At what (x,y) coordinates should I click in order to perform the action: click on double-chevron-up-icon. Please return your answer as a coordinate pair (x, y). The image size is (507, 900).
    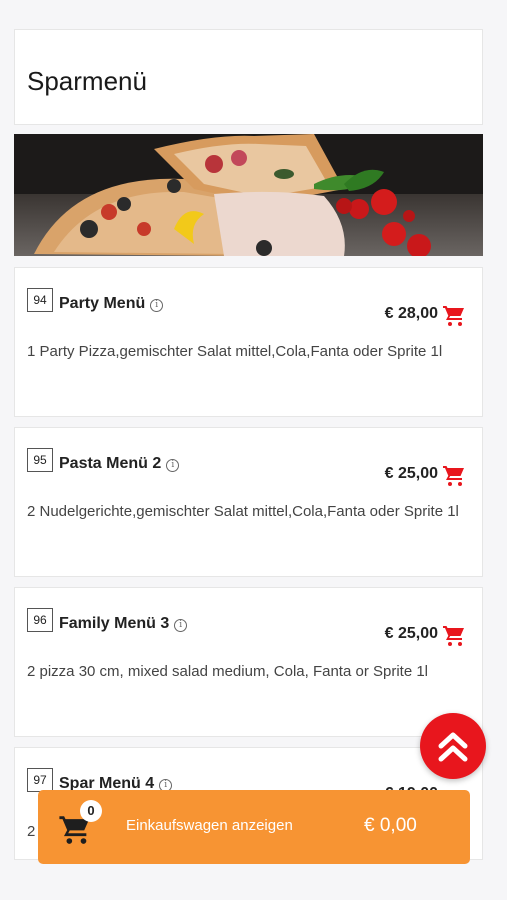
    Looking at the image, I should click on (453, 747).